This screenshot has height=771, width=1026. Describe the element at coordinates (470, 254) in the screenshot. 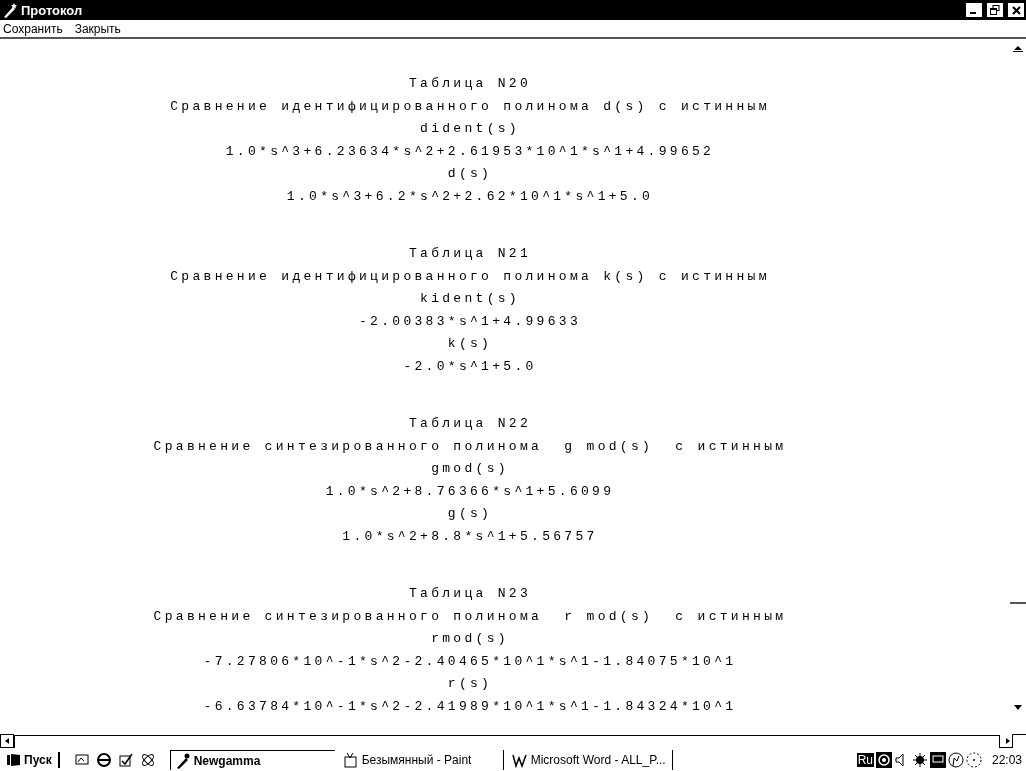

I see `table-title: Таблица N21` at that location.